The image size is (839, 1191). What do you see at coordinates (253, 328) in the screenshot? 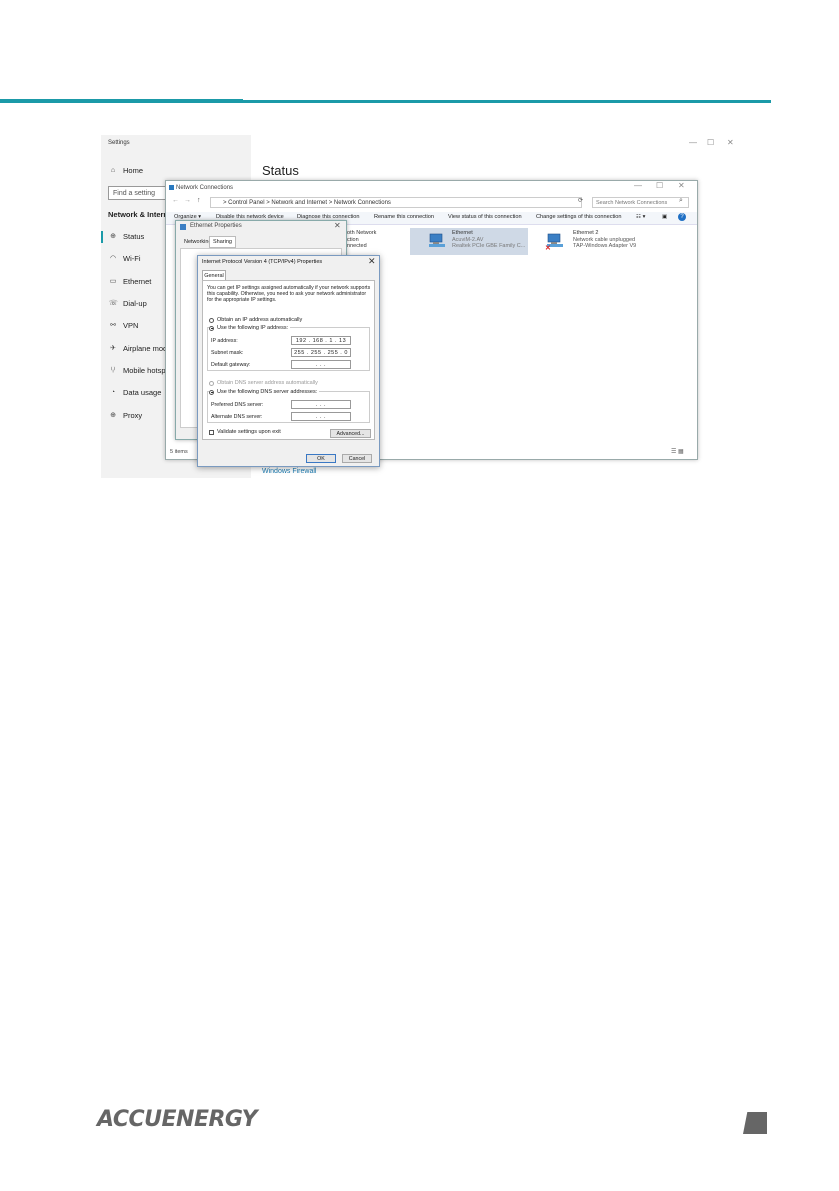
I see `option-label: Use the following IP address:` at bounding box center [253, 328].